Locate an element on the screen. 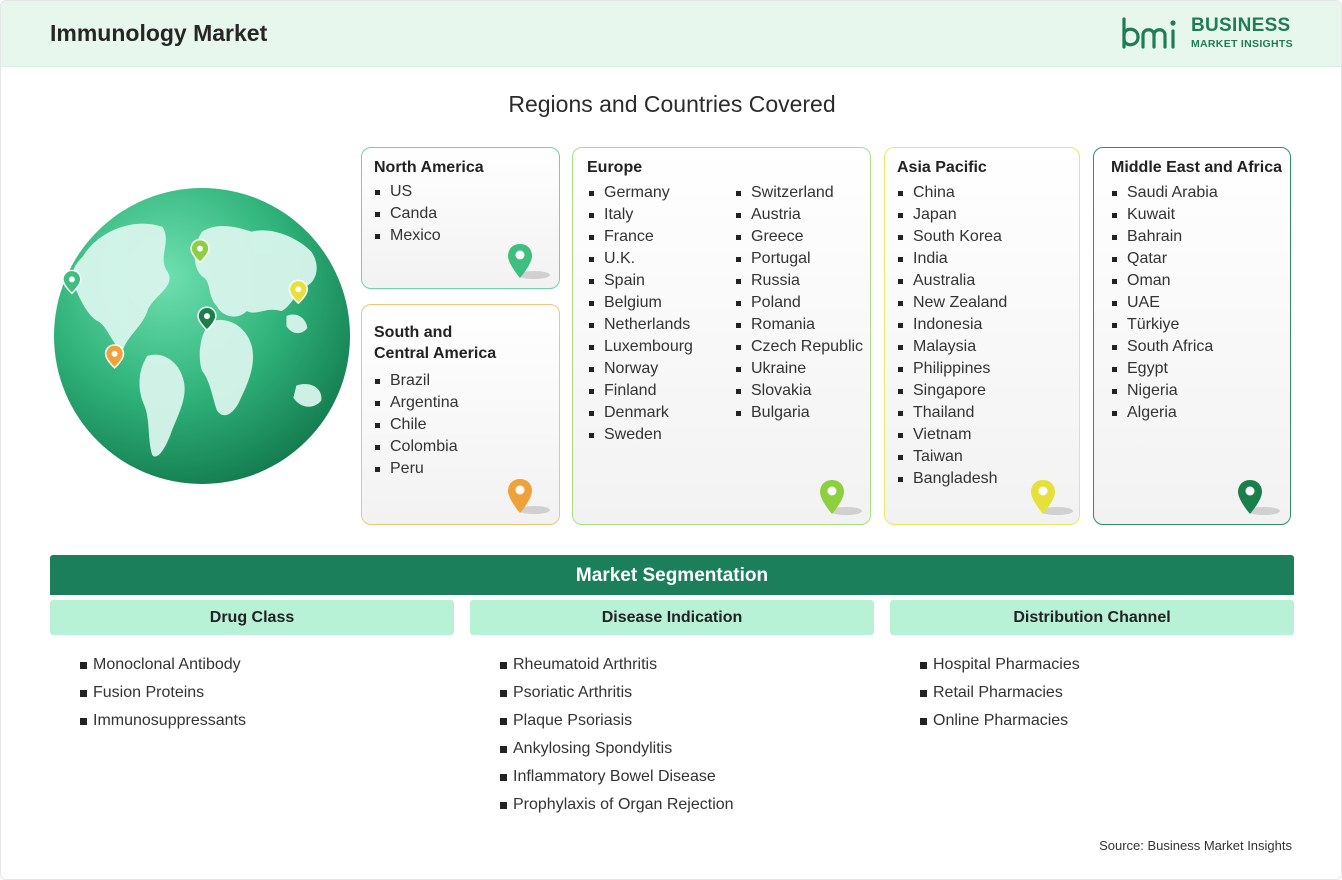  country-list: Brazil Argentina Chile Colombia Peru is located at coordinates (416, 425).